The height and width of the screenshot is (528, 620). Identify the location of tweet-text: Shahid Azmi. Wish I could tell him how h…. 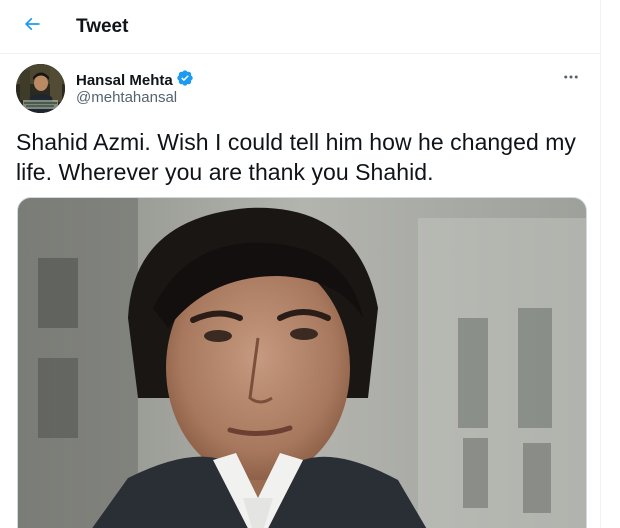
(296, 157).